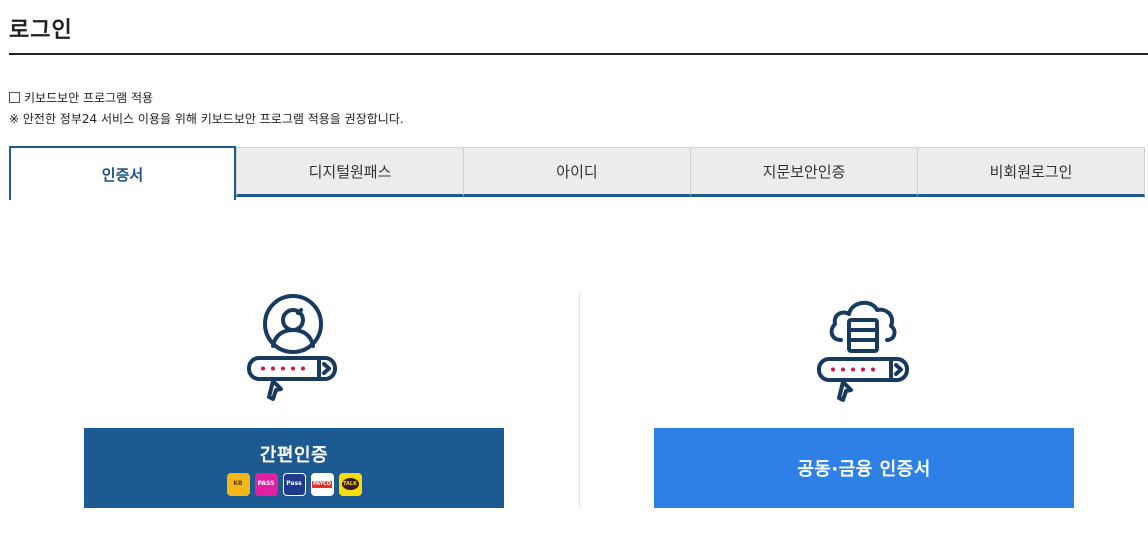  I want to click on tab-id: 아이디, so click(577, 172).